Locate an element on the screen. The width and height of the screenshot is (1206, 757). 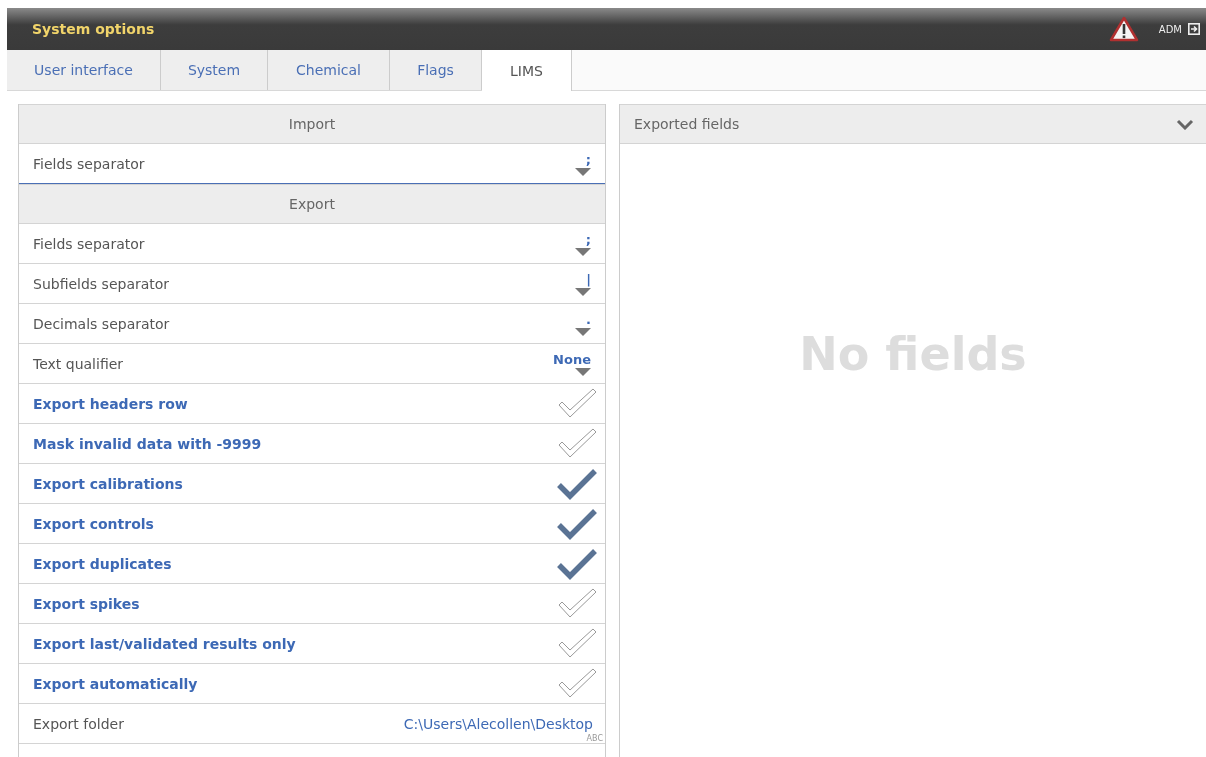
option-label: Export controls is located at coordinates (93, 523).